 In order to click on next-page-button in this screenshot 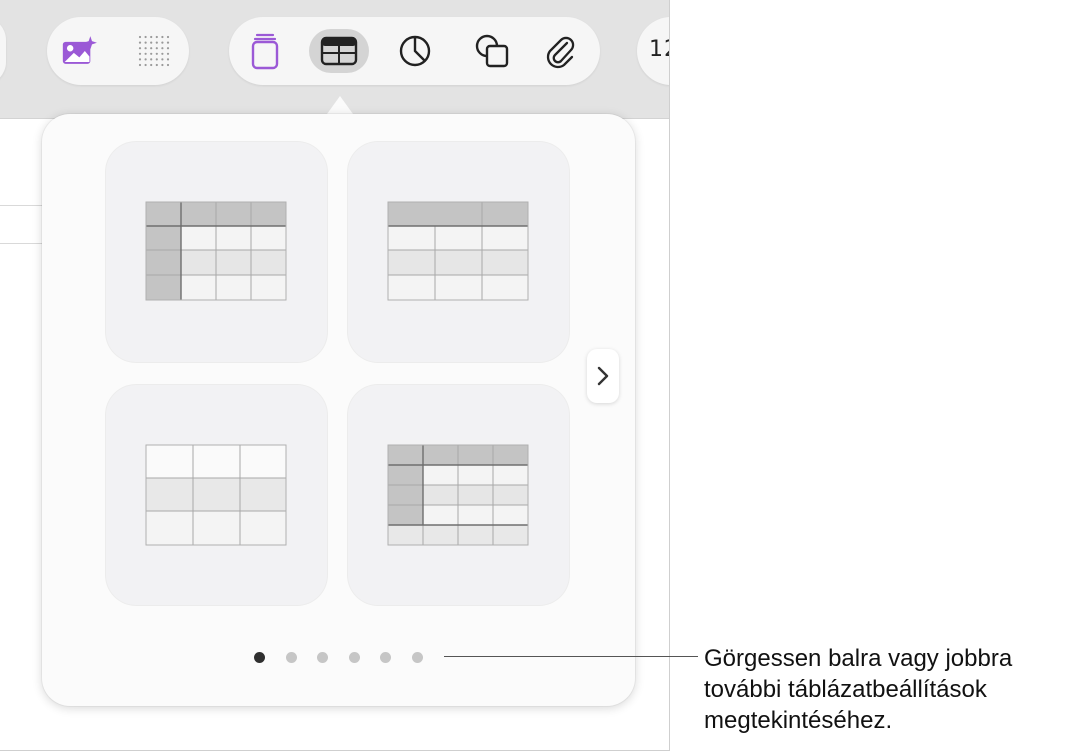, I will do `click(603, 376)`.